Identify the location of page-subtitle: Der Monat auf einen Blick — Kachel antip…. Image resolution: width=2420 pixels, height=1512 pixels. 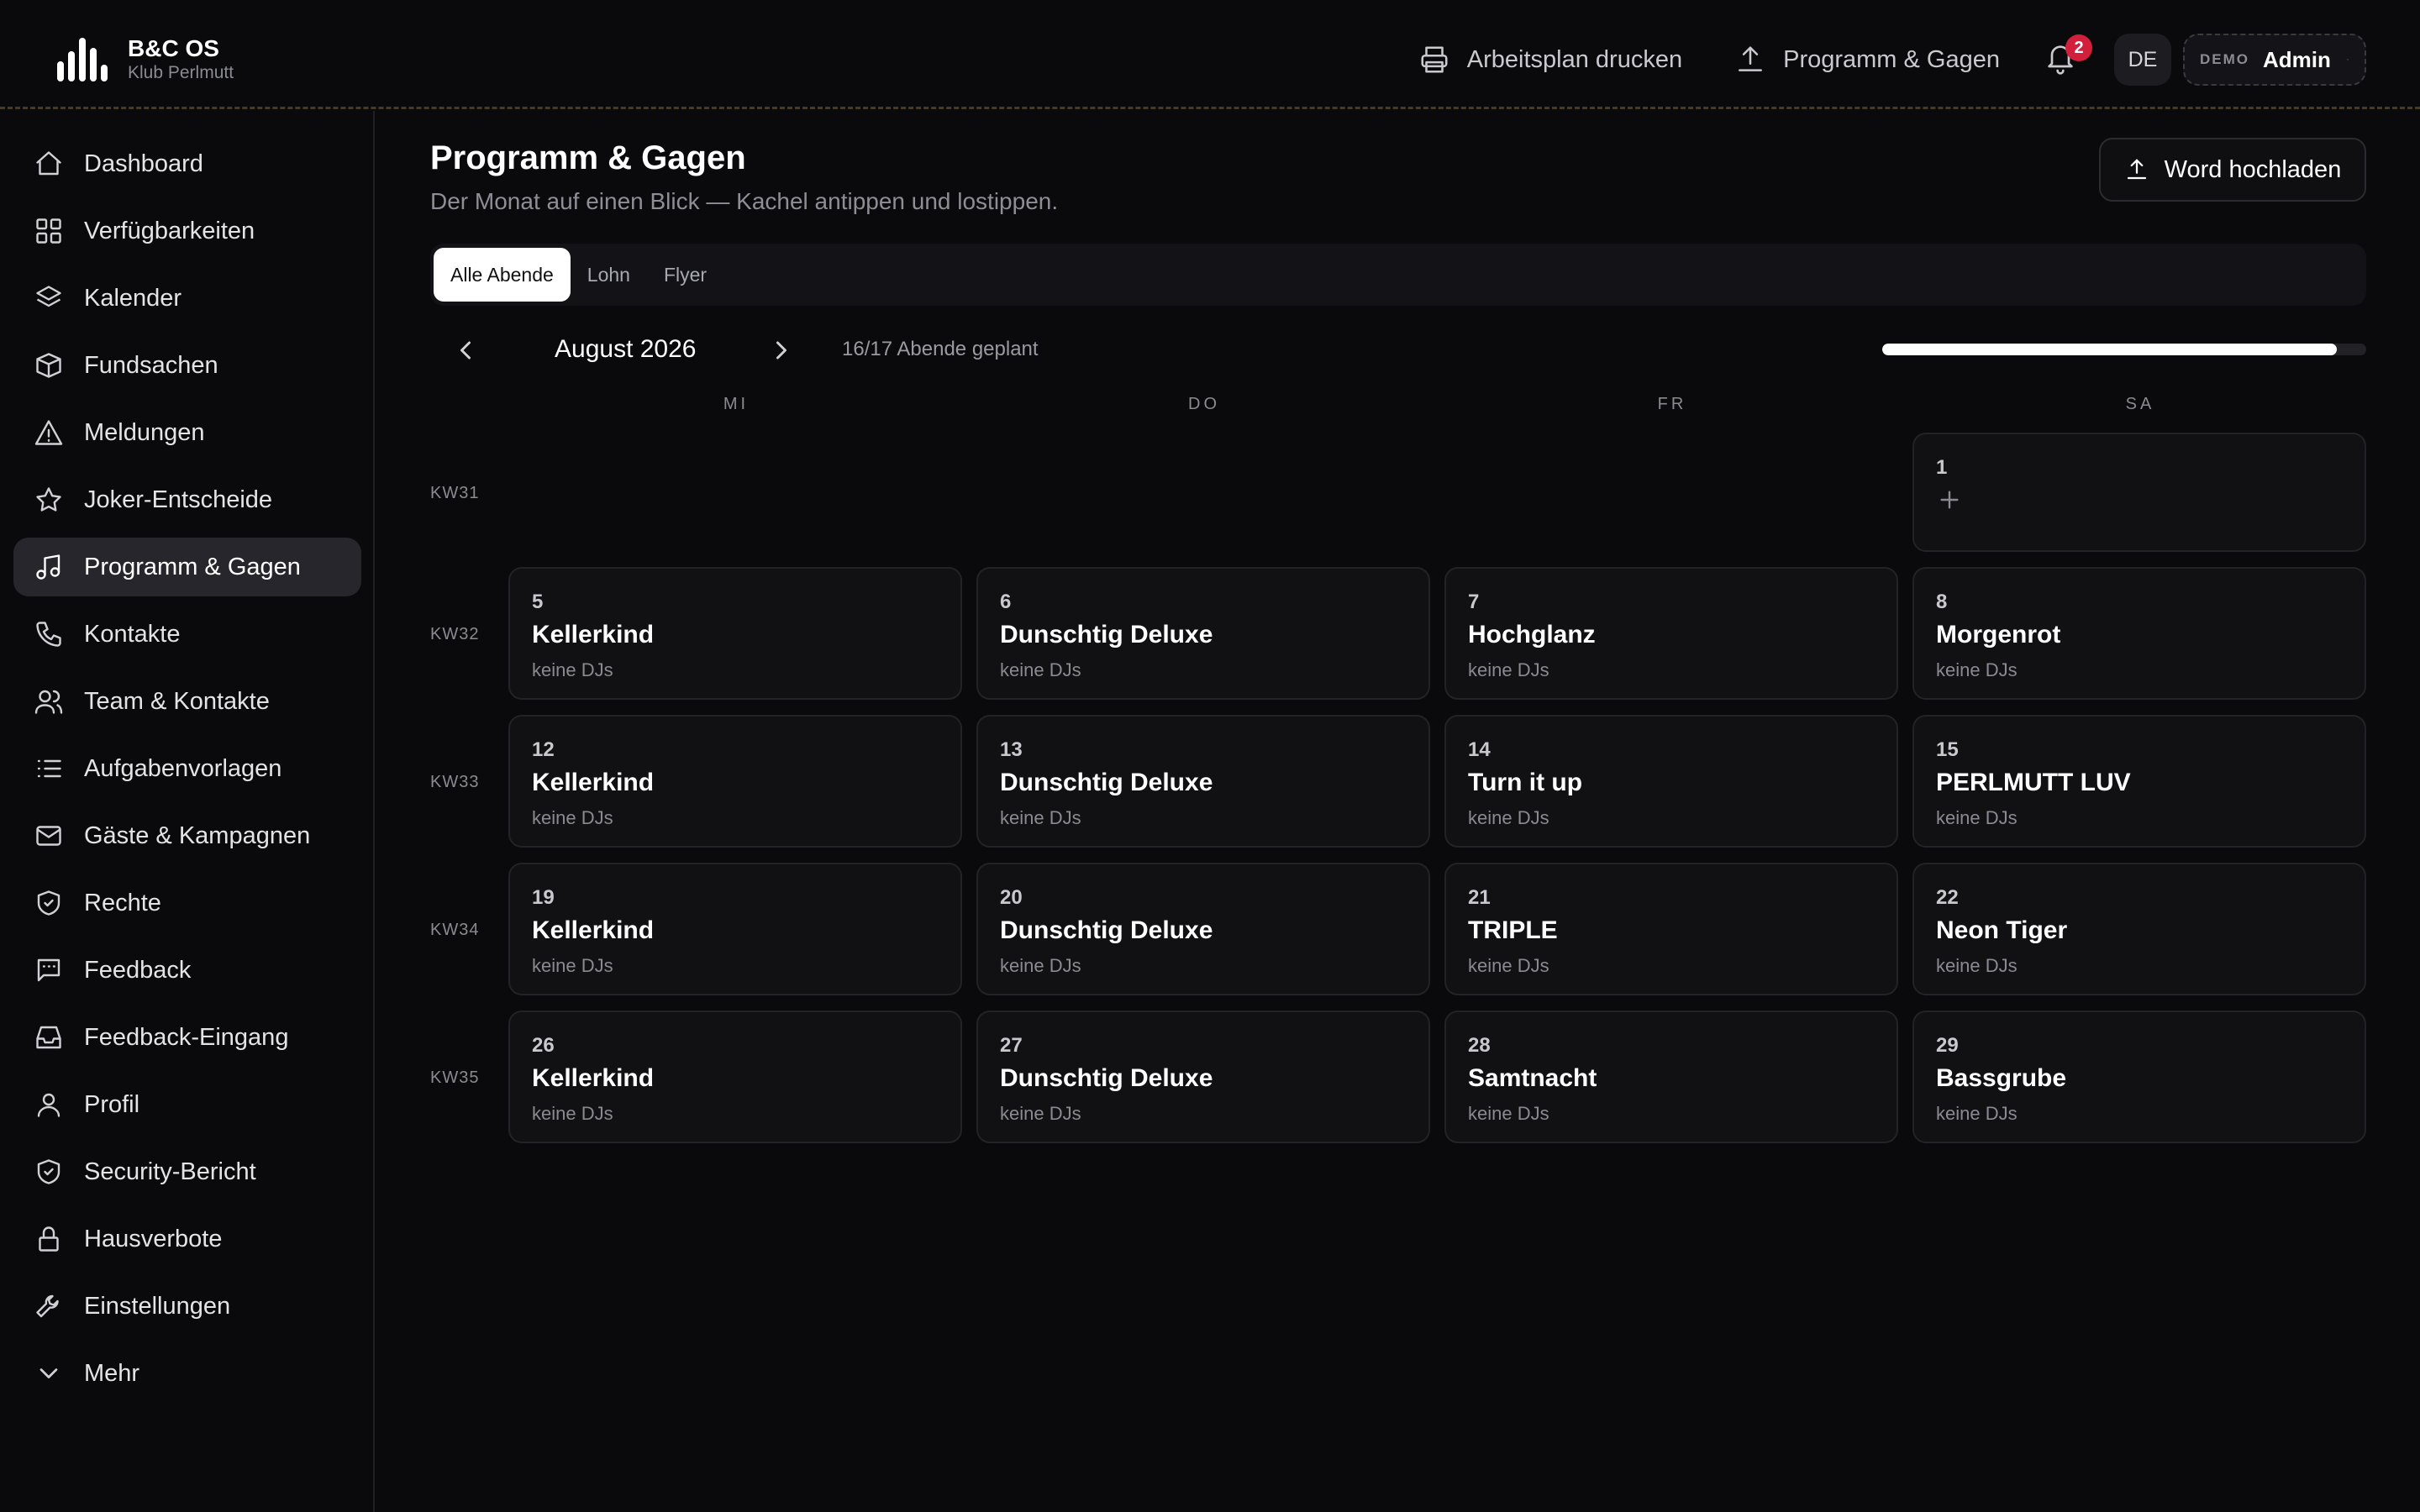
(744, 201).